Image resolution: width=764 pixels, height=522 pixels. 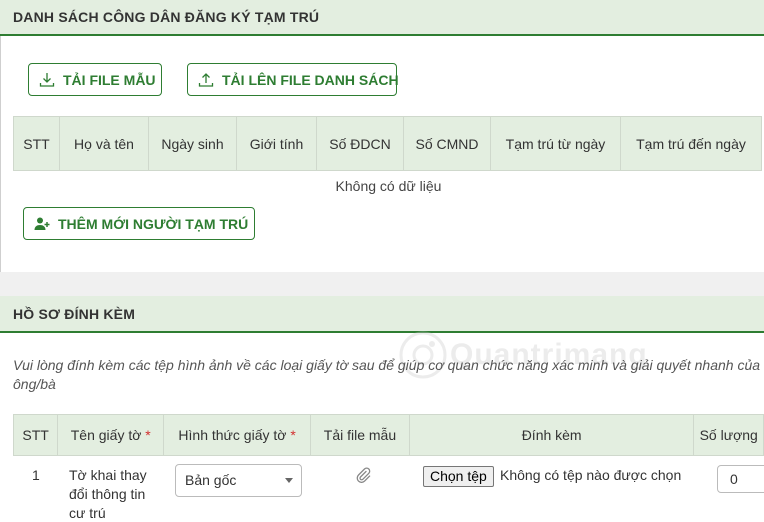 I want to click on doc-form-selected: Bản gốc, so click(x=211, y=480).